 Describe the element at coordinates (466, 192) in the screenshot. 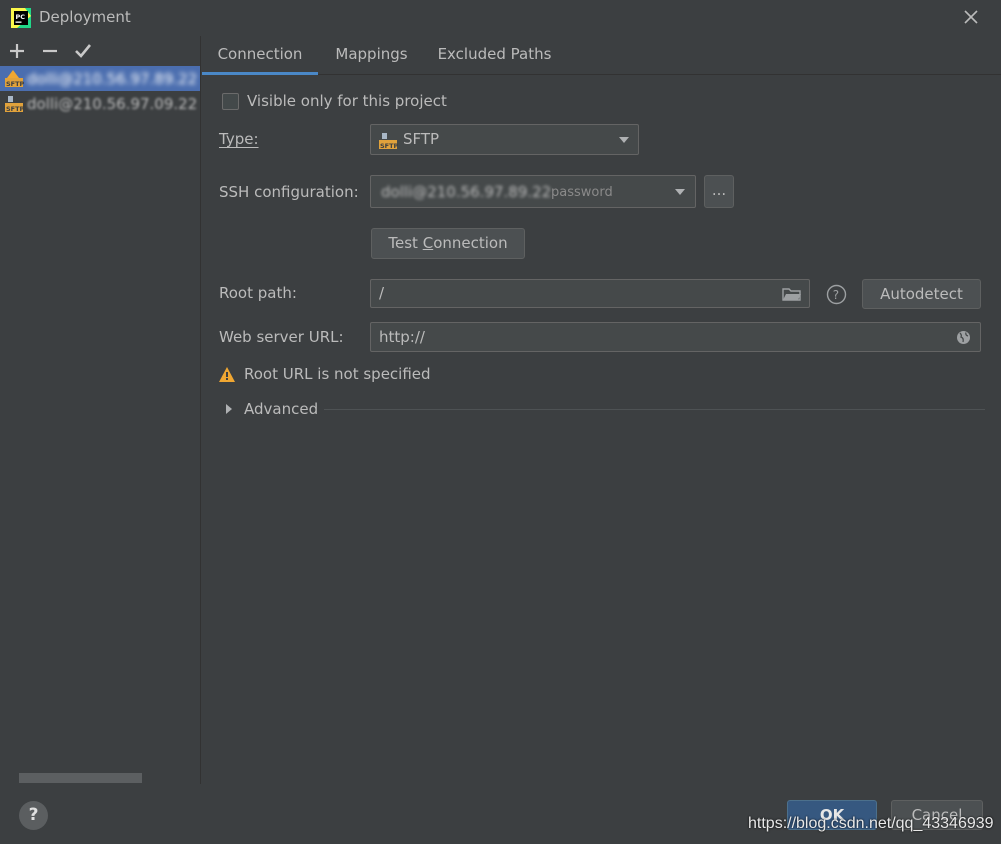

I see `ssh-config-value: dolli@210.56.97.89.22` at that location.